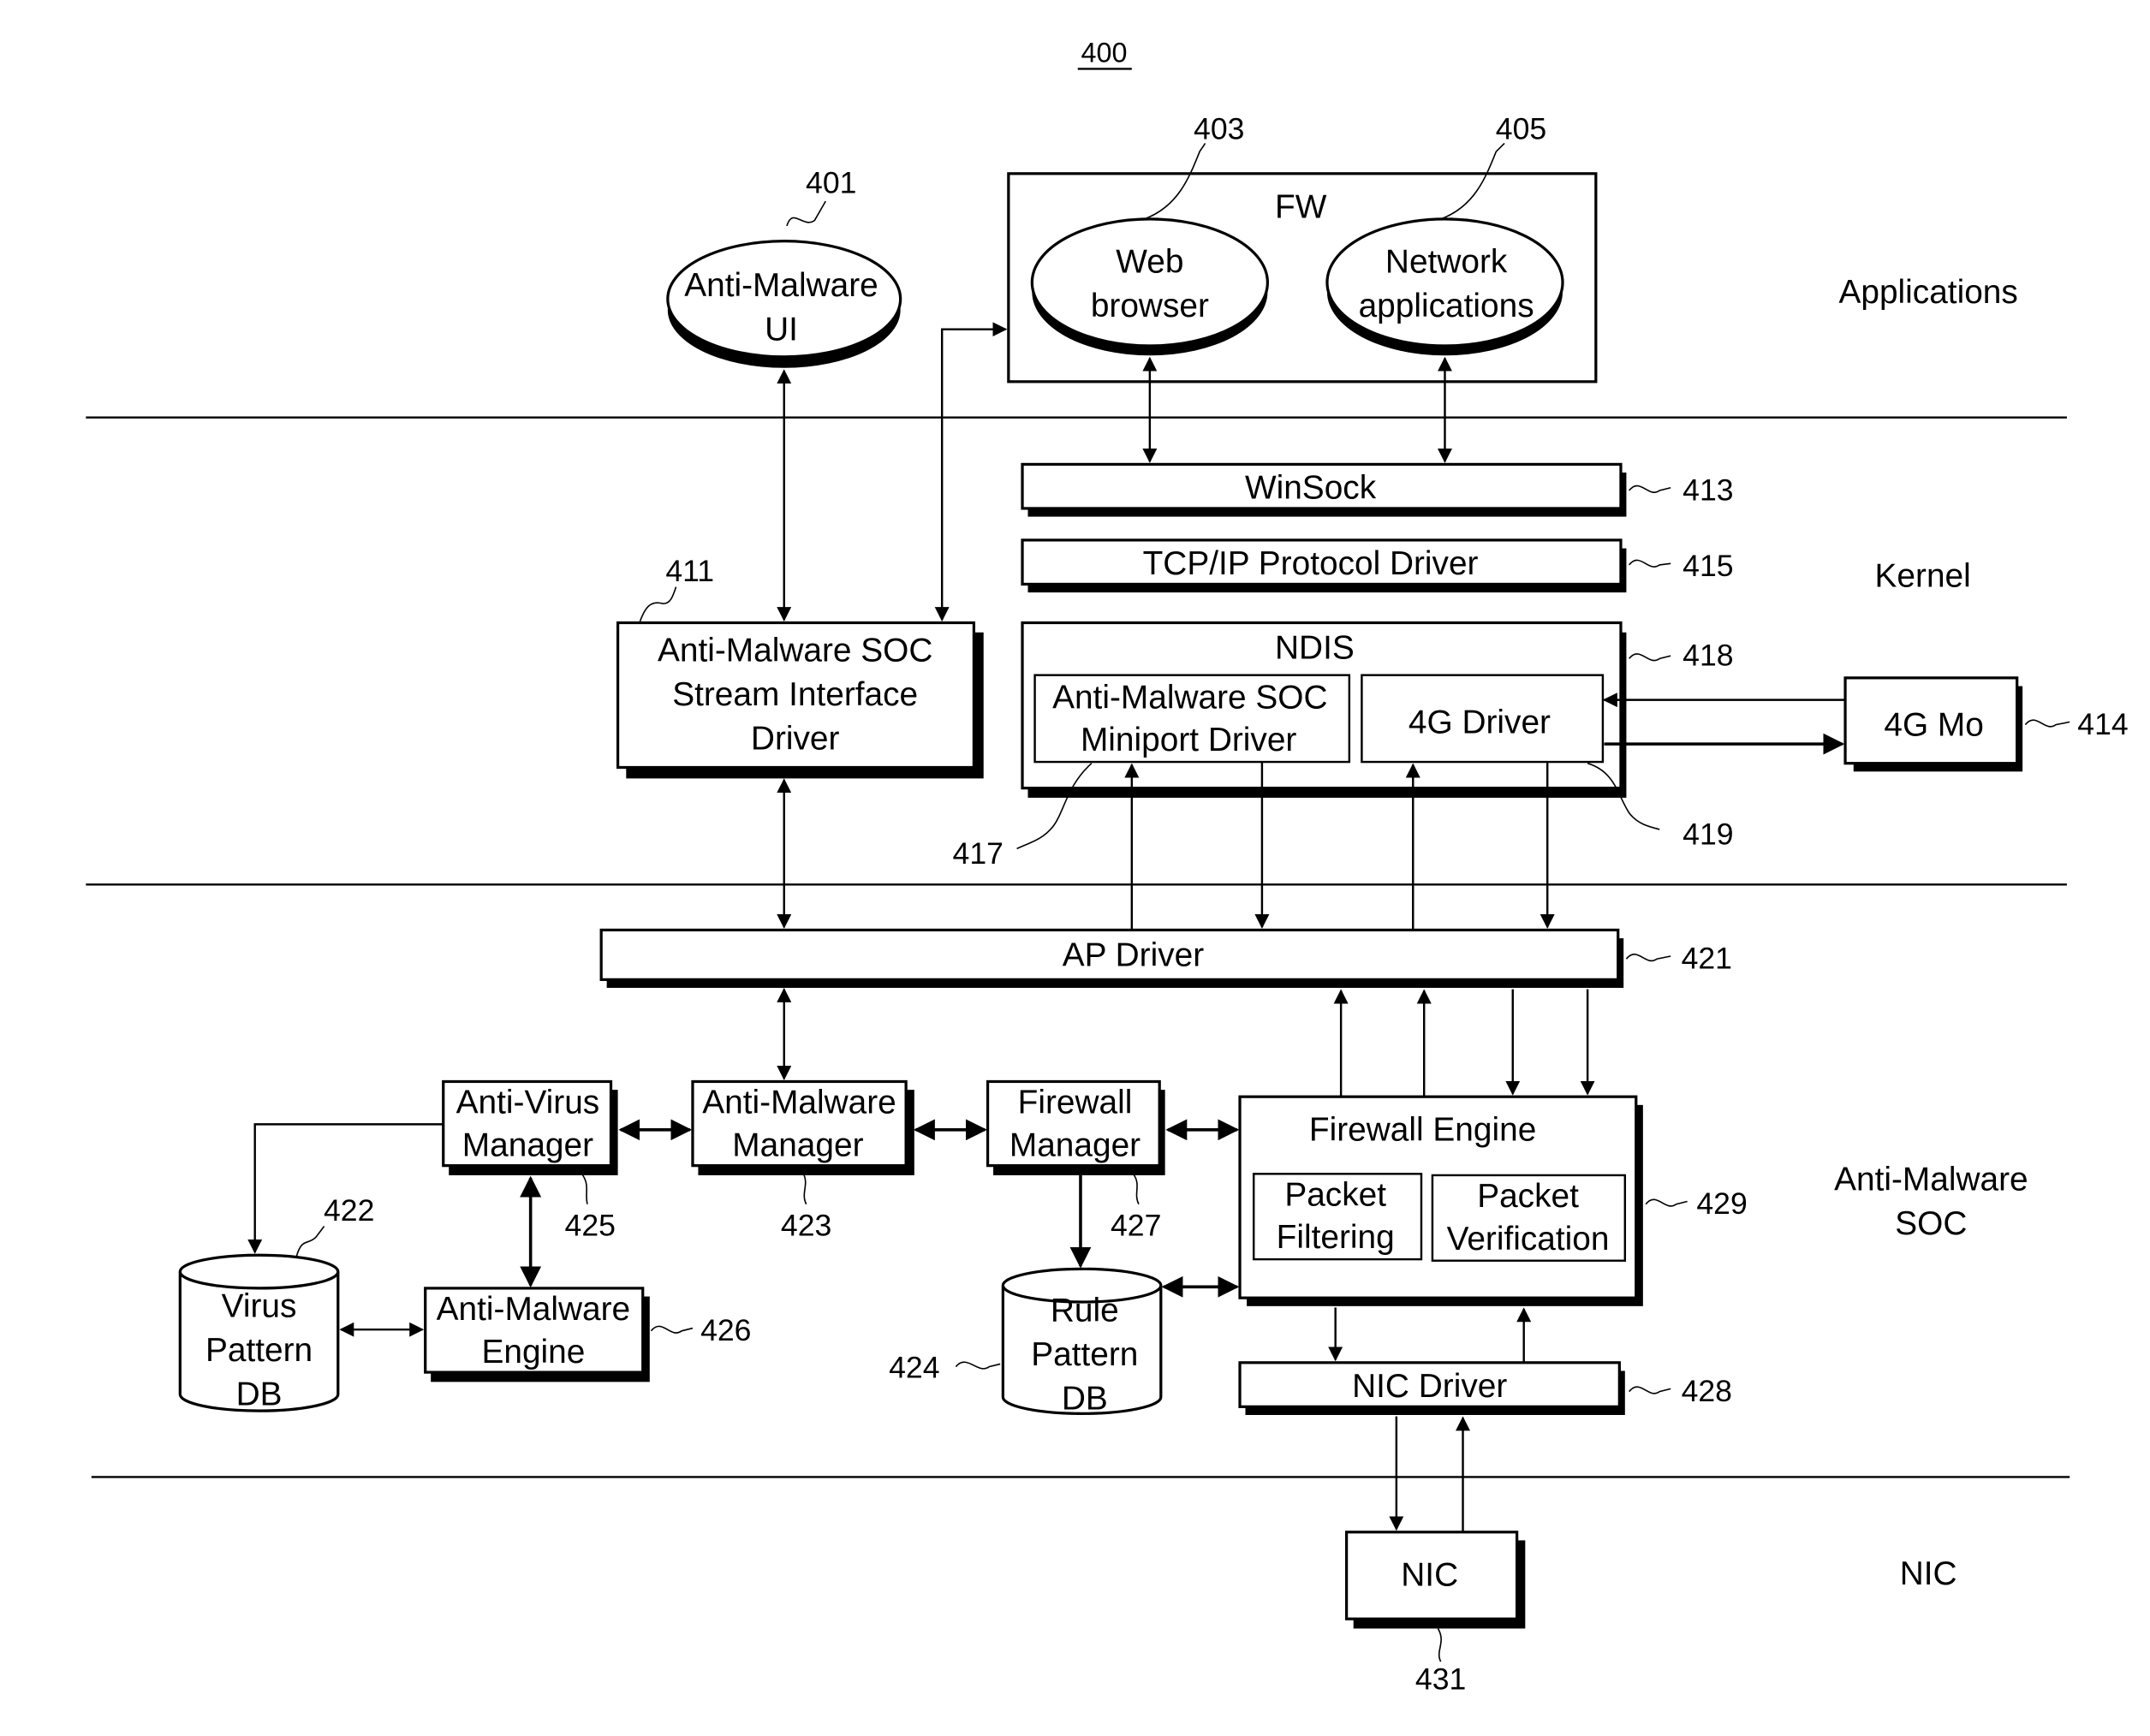 This screenshot has height=1736, width=2150. Describe the element at coordinates (1440, 1679) in the screenshot. I see `ref-431: 431` at that location.